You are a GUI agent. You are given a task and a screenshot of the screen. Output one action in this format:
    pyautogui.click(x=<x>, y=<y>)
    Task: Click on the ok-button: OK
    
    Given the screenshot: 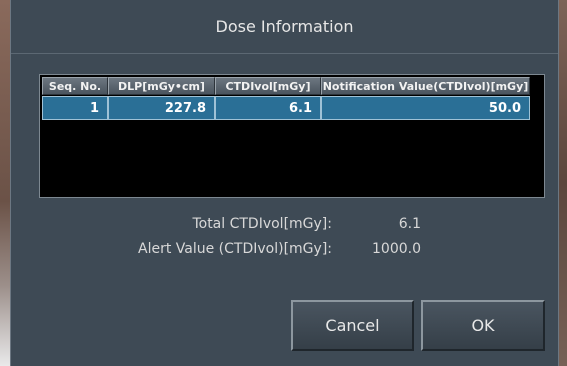 What is the action you would take?
    pyautogui.click(x=483, y=325)
    